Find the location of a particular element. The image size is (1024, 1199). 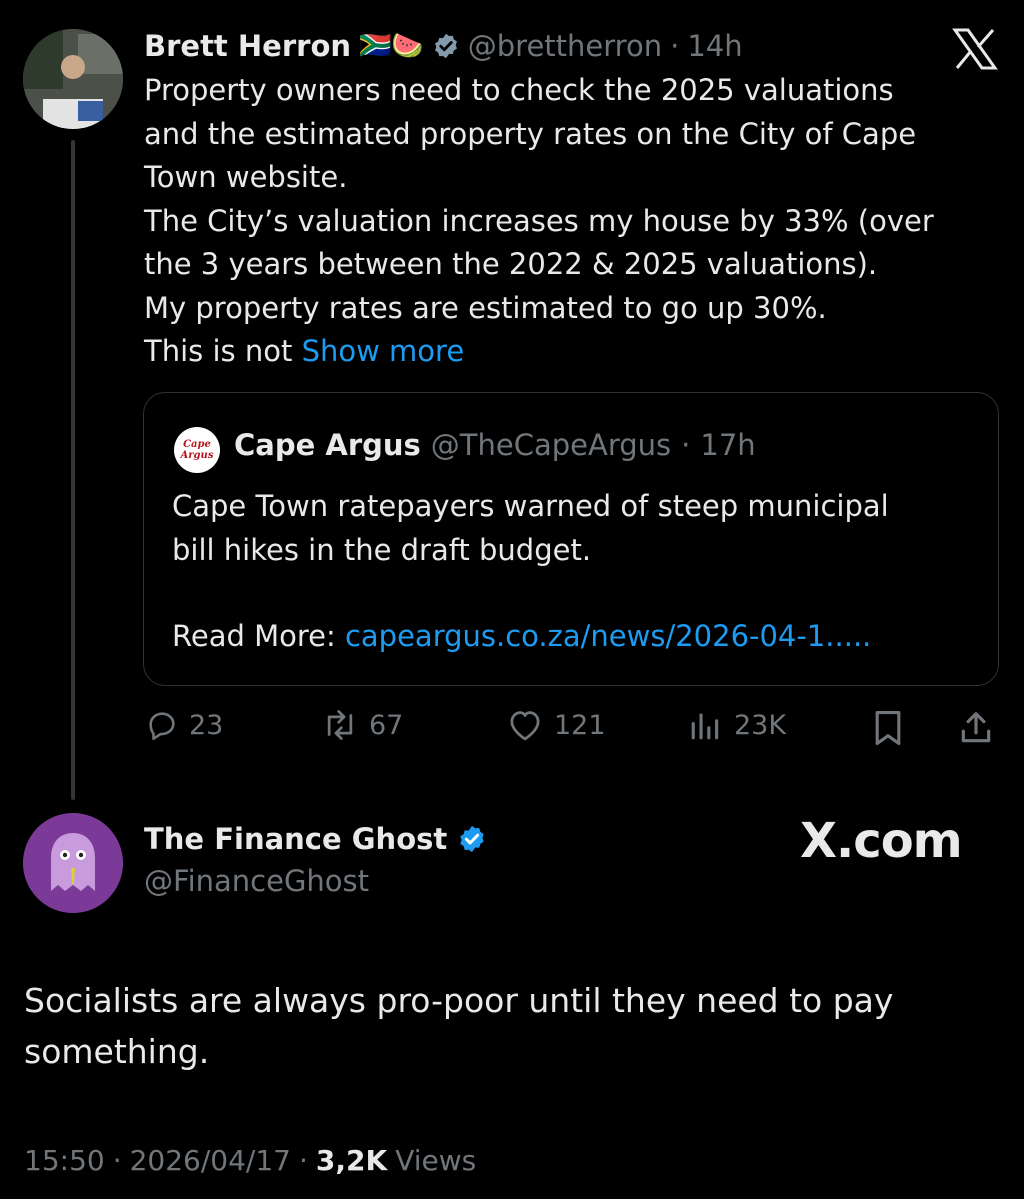

quote-avatar: Cape Argus is located at coordinates (197, 450).